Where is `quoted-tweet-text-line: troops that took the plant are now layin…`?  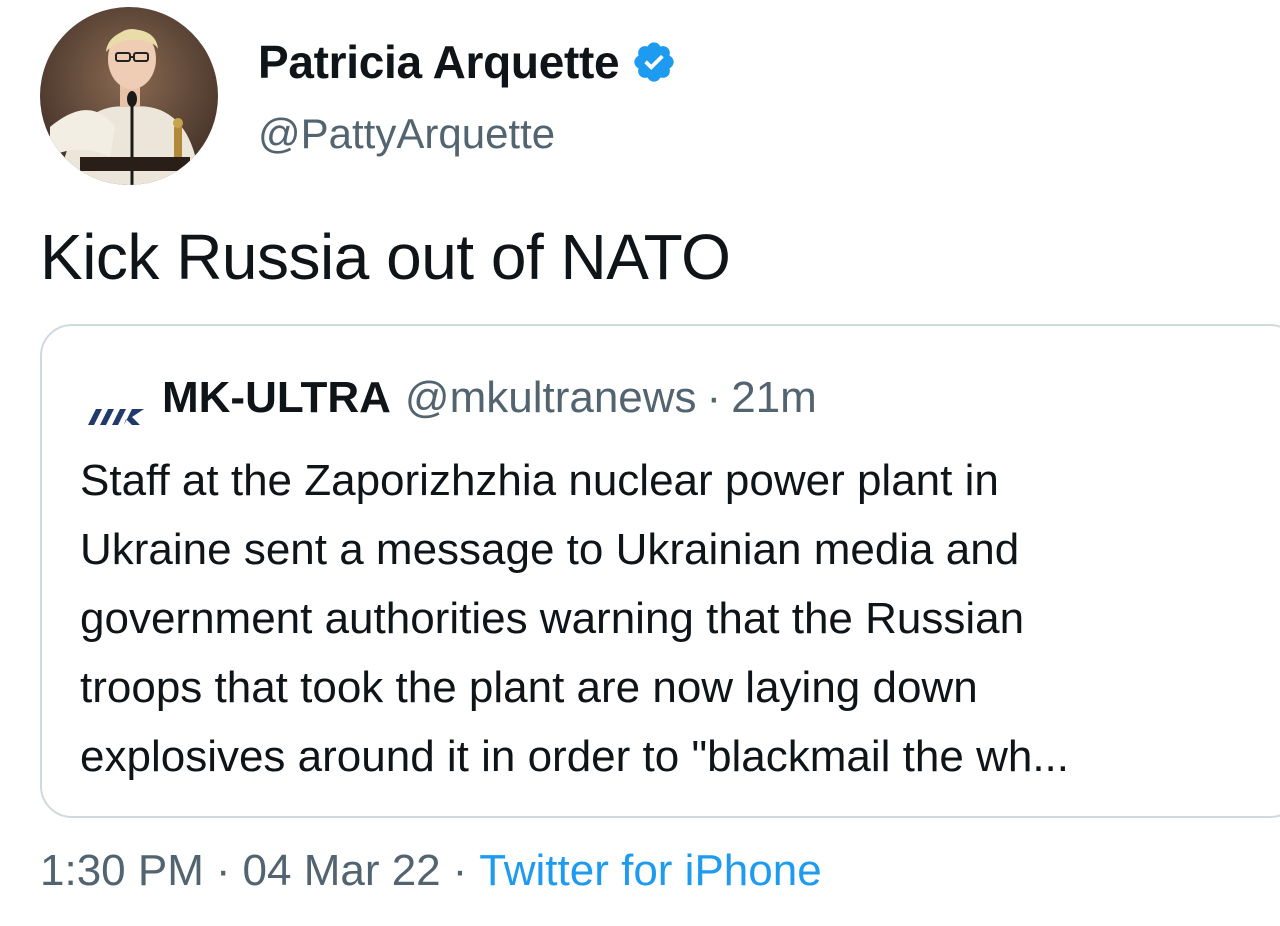 quoted-tweet-text-line: troops that took the plant are now layin… is located at coordinates (529, 687).